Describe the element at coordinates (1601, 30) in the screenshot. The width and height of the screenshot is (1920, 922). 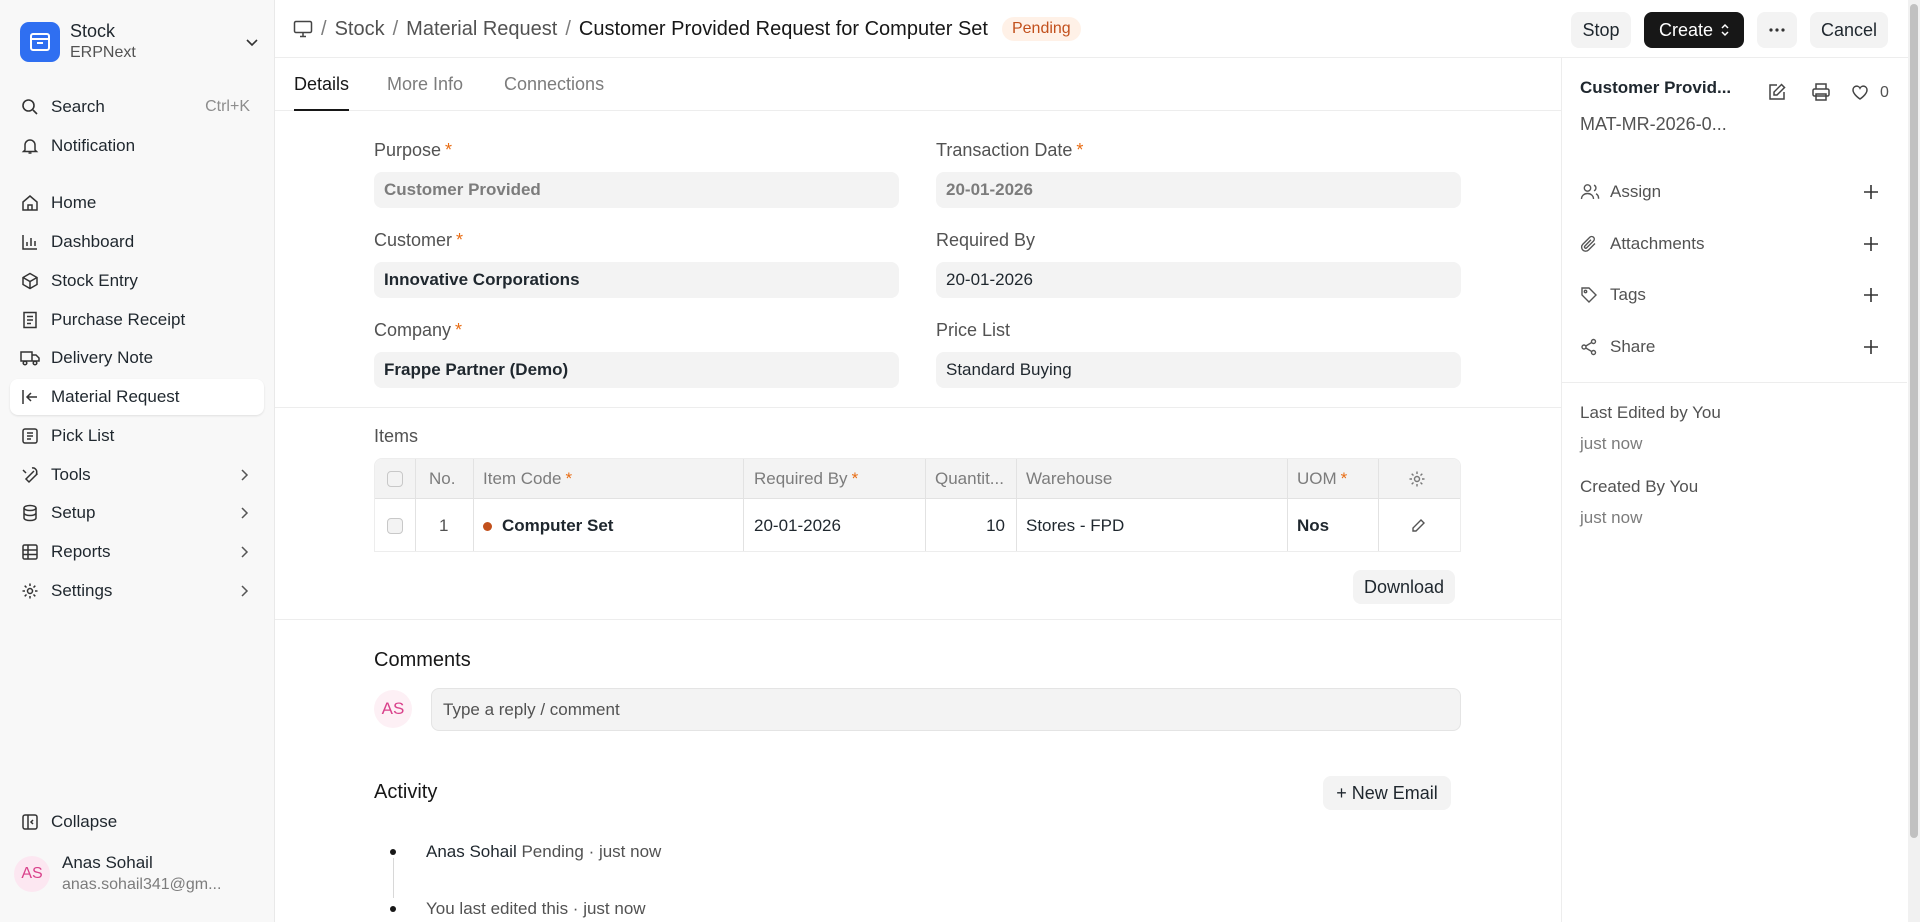
I see `stop-button: Stop` at that location.